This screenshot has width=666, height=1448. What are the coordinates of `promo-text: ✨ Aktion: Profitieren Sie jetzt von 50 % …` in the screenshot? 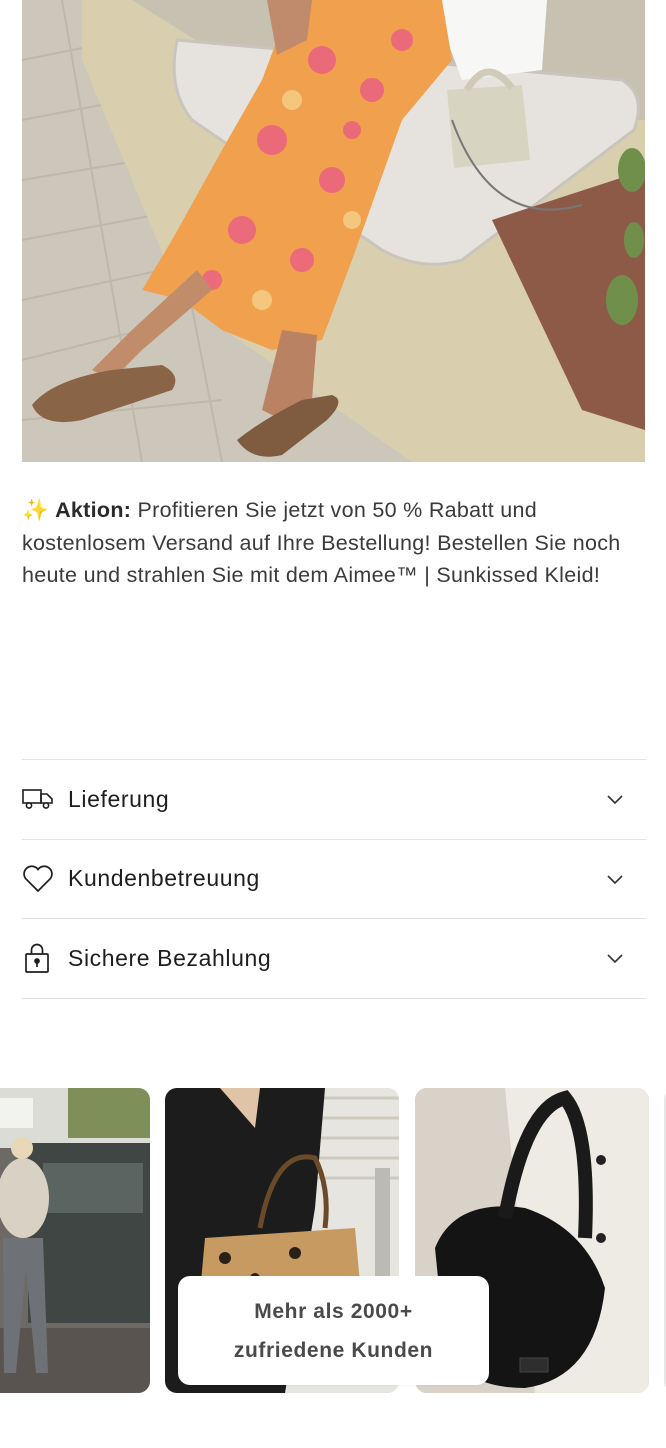 It's located at (334, 543).